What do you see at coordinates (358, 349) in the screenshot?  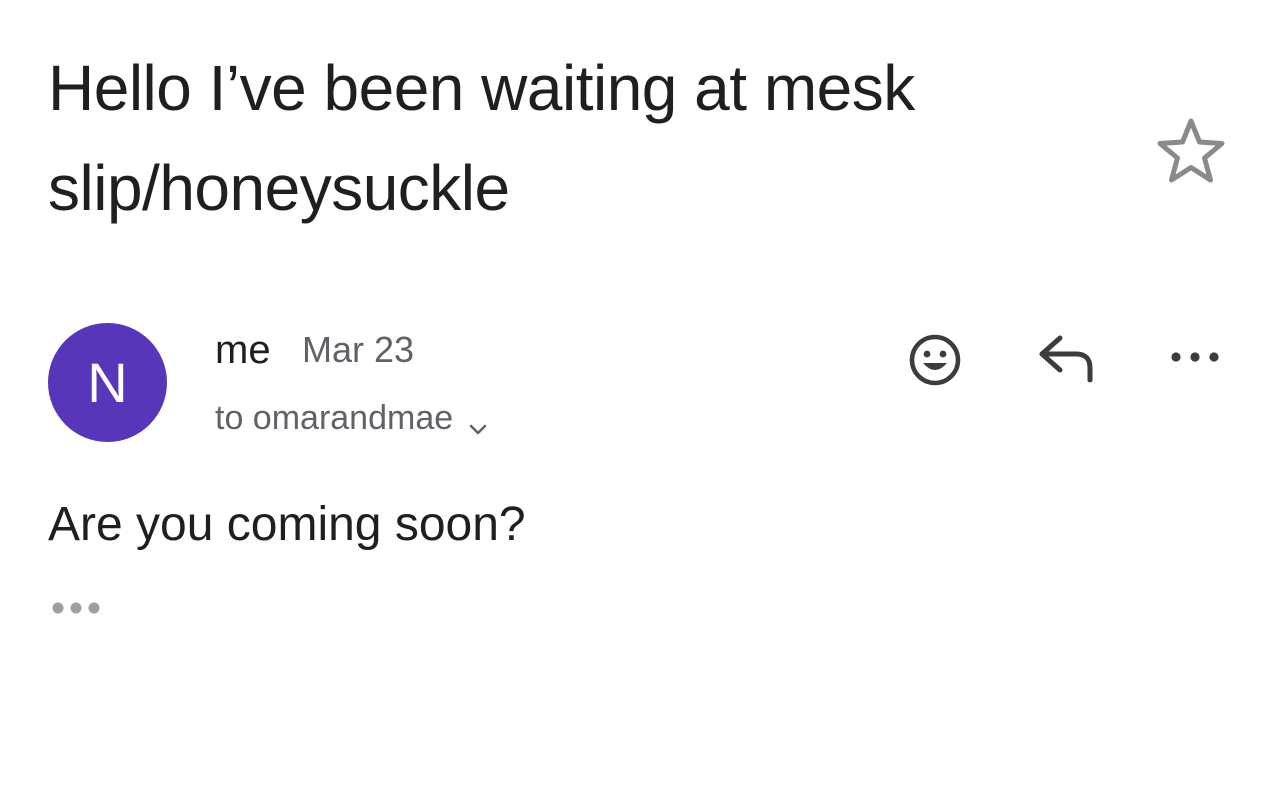 I see `sent-date: Mar 23` at bounding box center [358, 349].